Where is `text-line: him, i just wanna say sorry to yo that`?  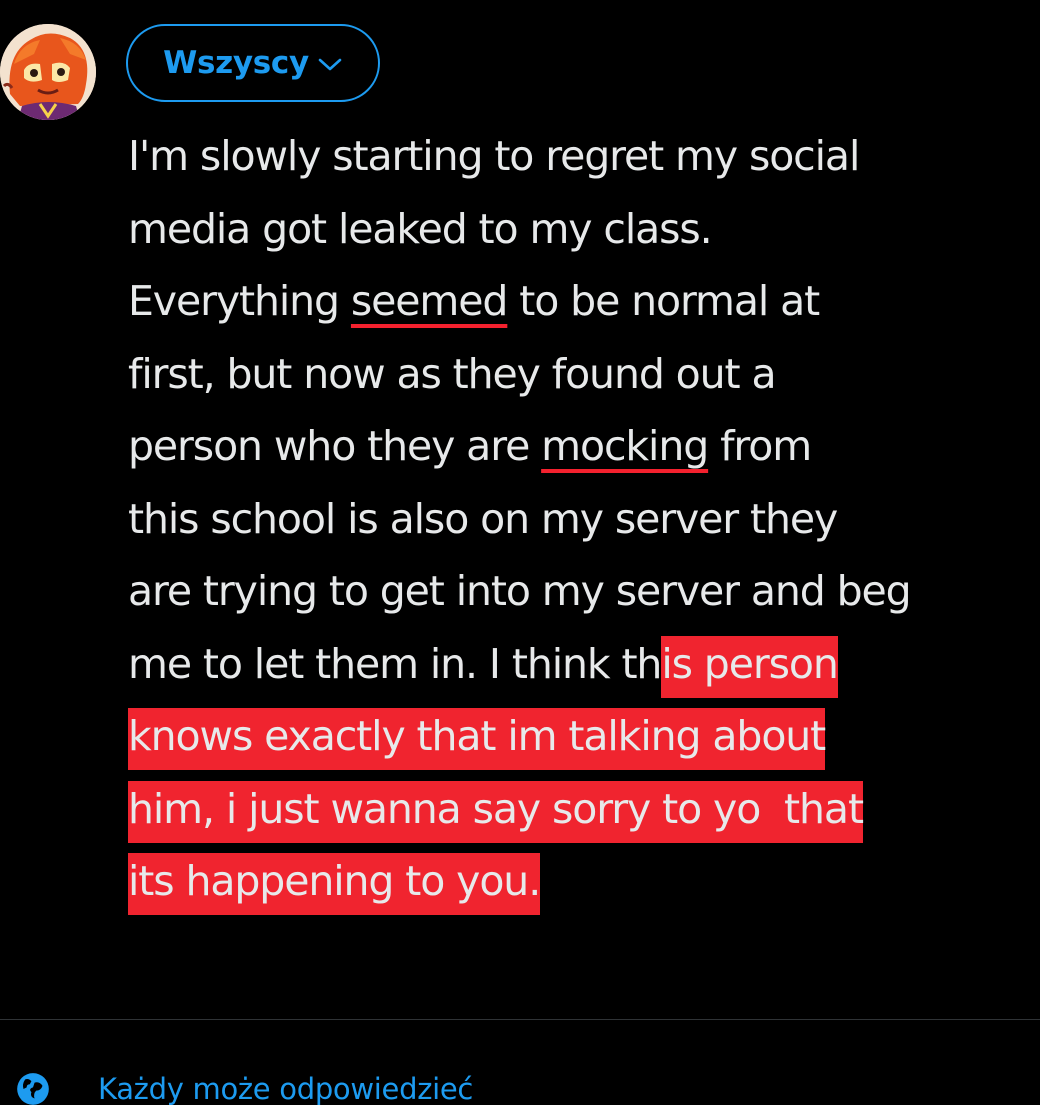
text-line: him, i just wanna say sorry to yo that is located at coordinates (584, 809).